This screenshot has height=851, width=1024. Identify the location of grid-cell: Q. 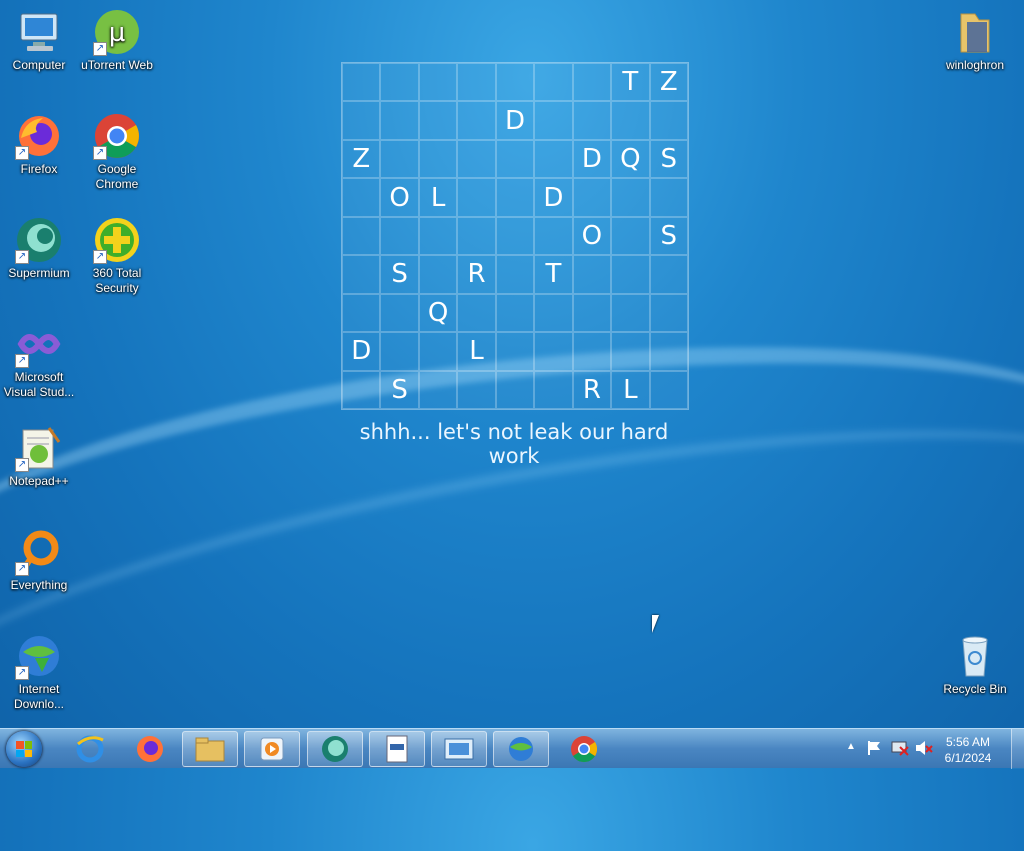
(438, 313).